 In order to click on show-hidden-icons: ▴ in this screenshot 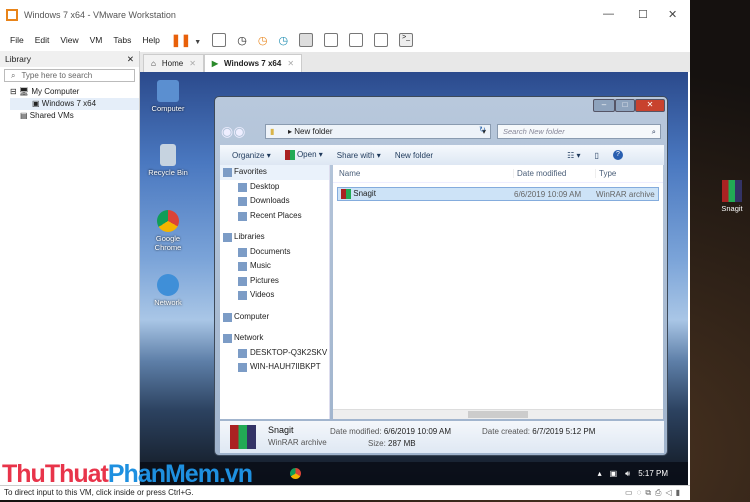, I will do `click(600, 473)`.